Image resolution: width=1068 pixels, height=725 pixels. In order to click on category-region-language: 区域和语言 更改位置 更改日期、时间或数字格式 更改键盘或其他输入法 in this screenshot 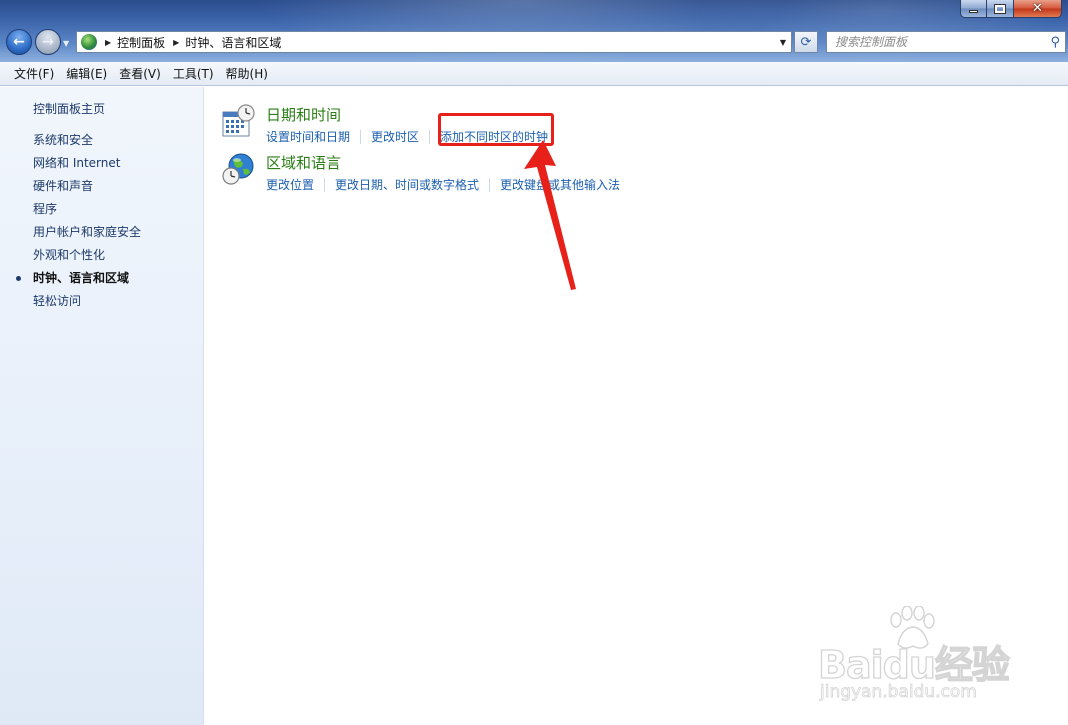, I will do `click(621, 175)`.